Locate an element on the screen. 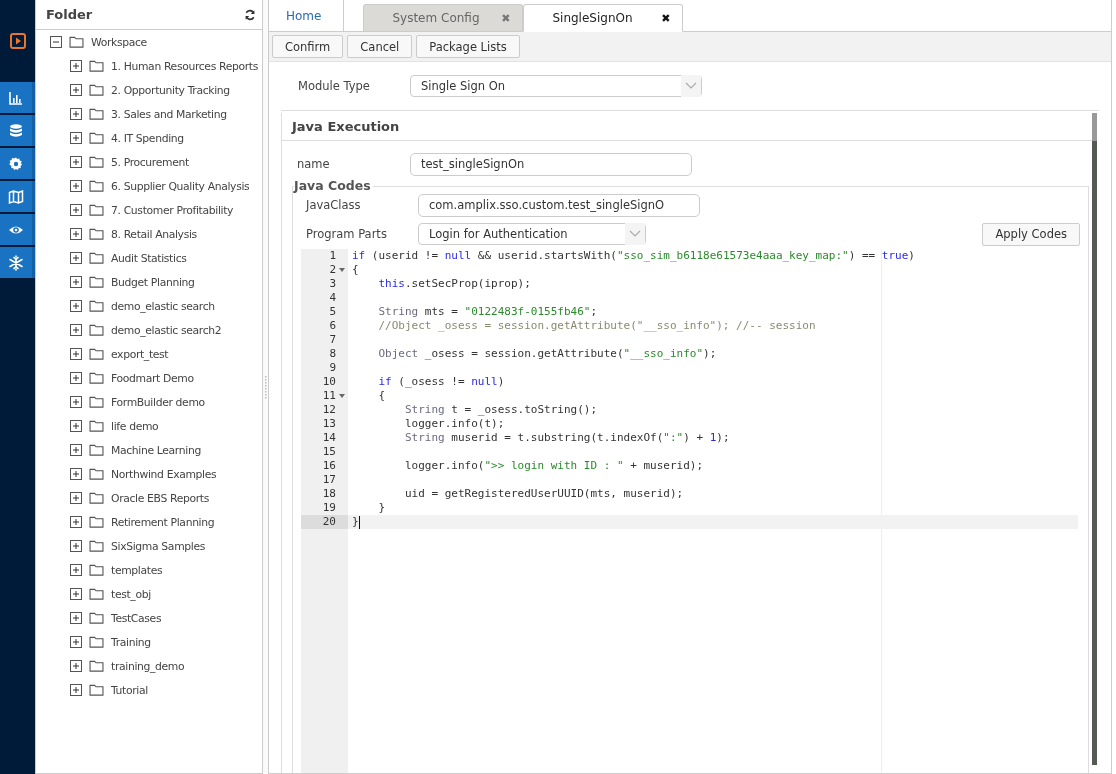 The image size is (1116, 774). play-icon is located at coordinates (17, 41).